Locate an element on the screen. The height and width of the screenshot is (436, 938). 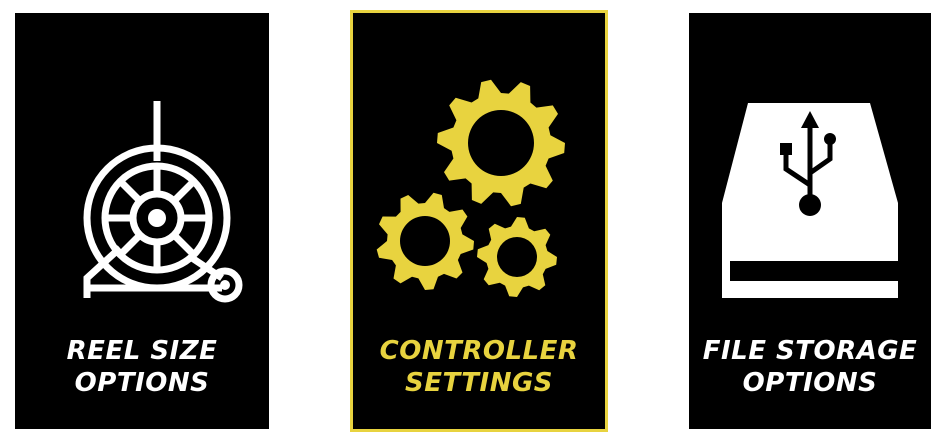
usb-drive-icon is located at coordinates (816, 200).